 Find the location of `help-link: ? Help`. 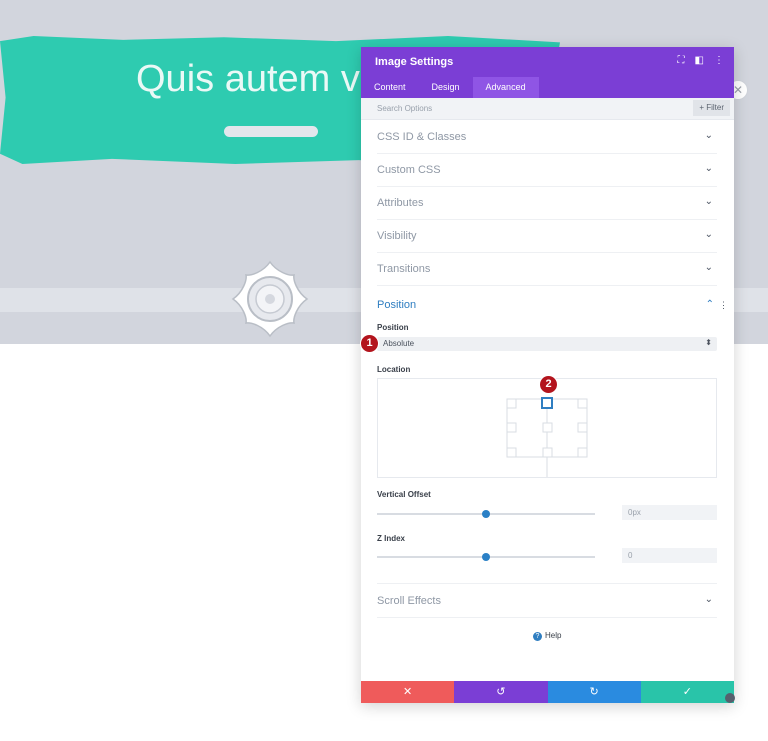

help-link: ? Help is located at coordinates (547, 636).